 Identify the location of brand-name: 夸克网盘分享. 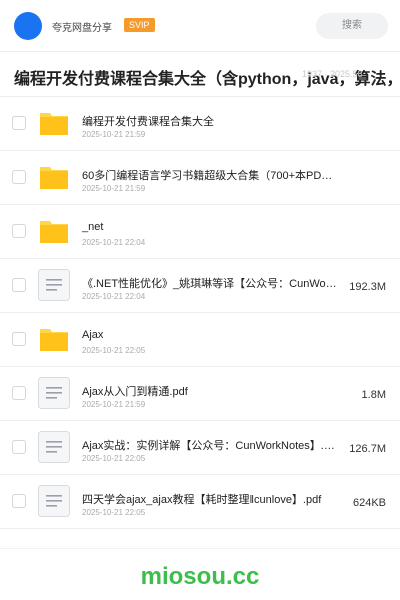
(82, 28).